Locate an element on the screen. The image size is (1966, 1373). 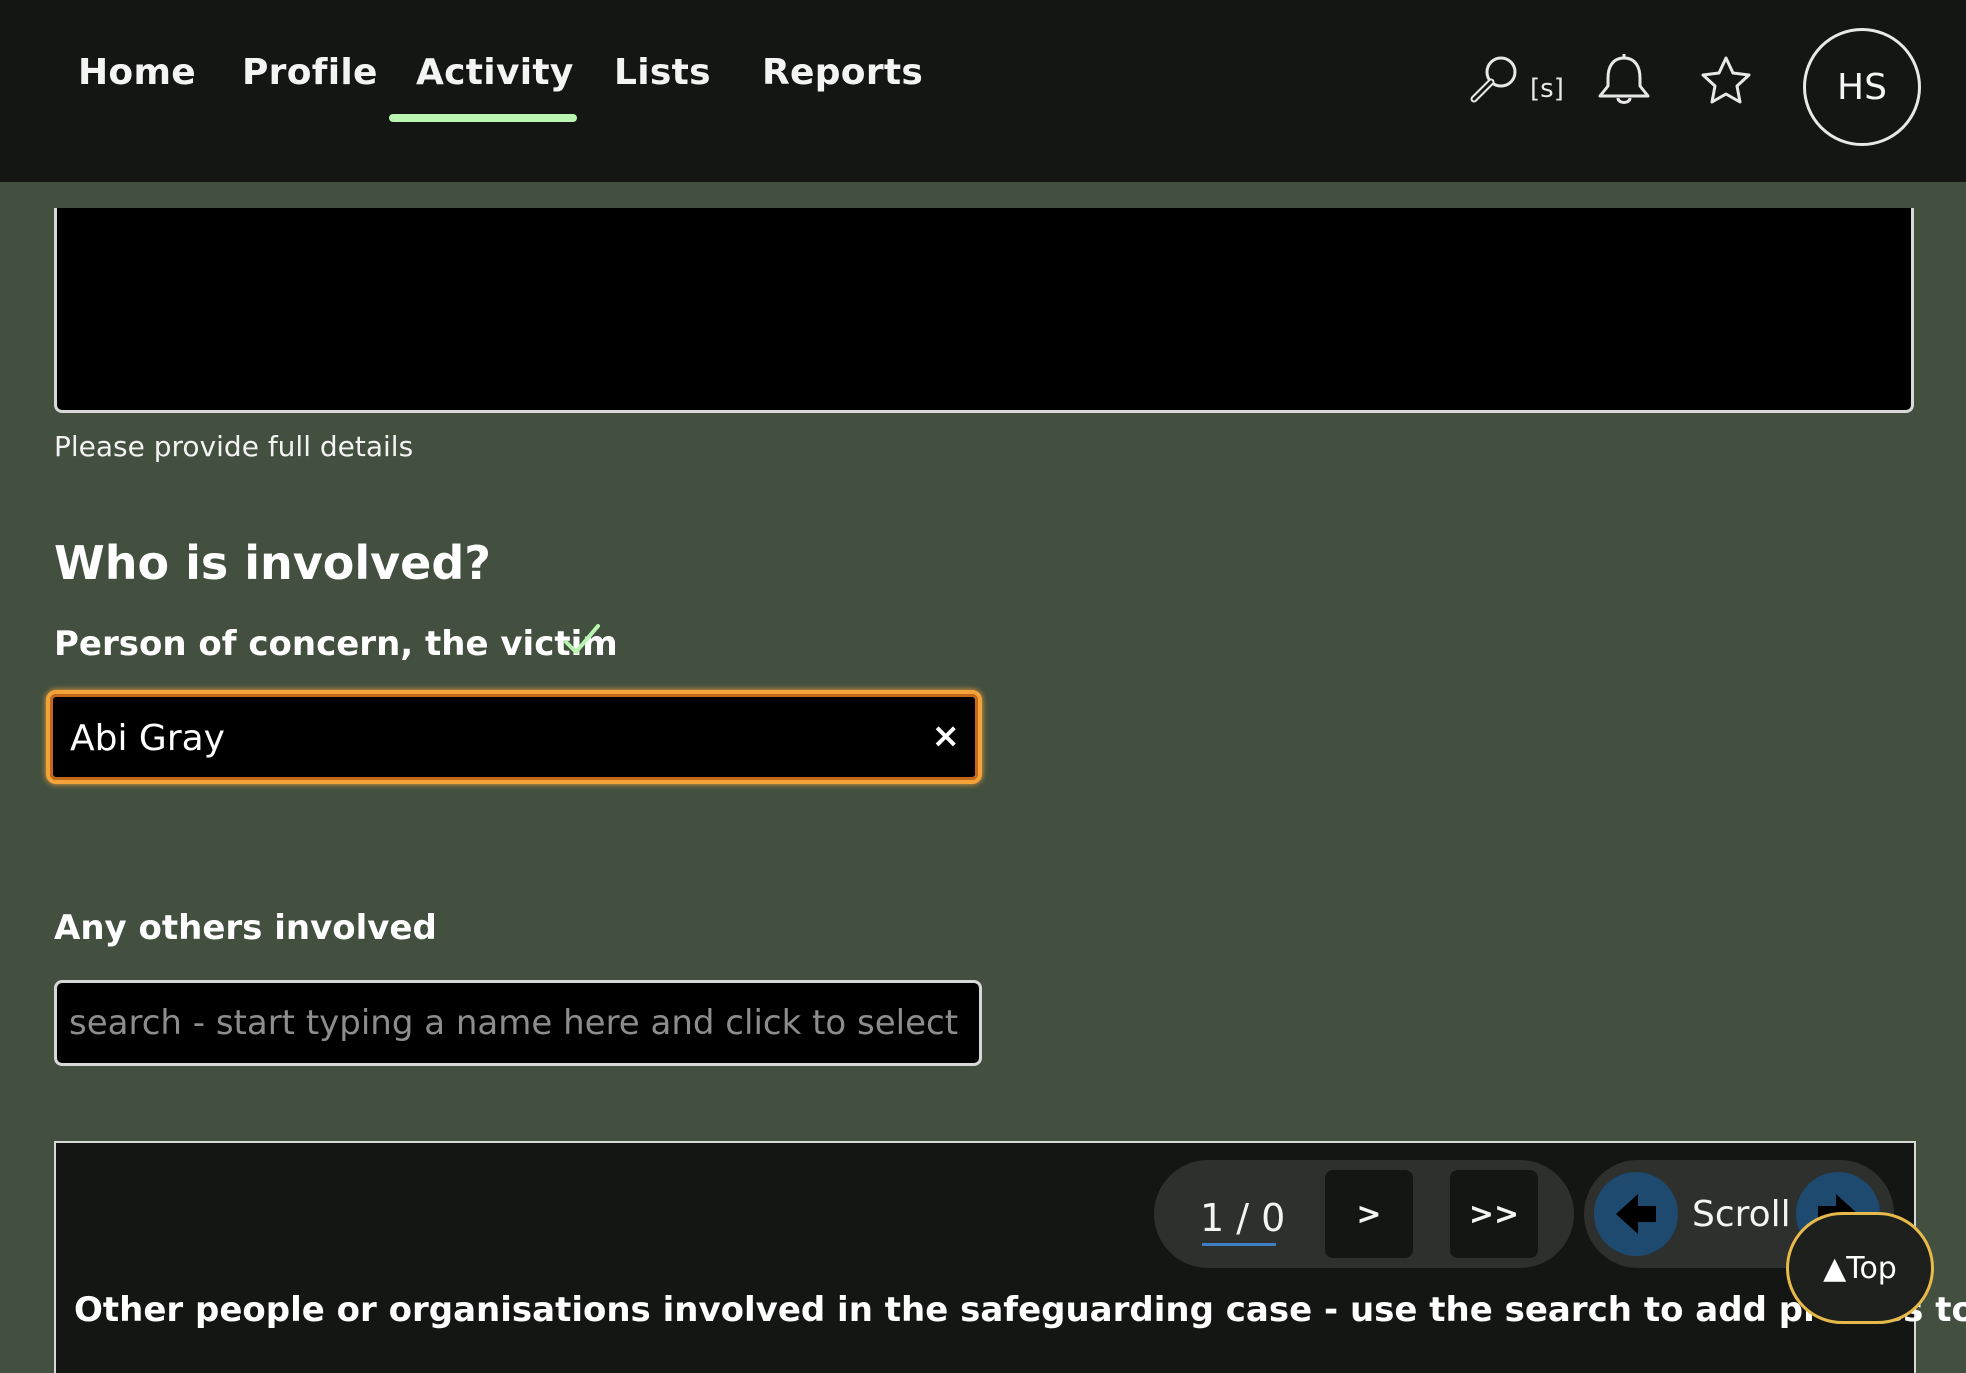
avatar-initials: HS is located at coordinates (1862, 87).